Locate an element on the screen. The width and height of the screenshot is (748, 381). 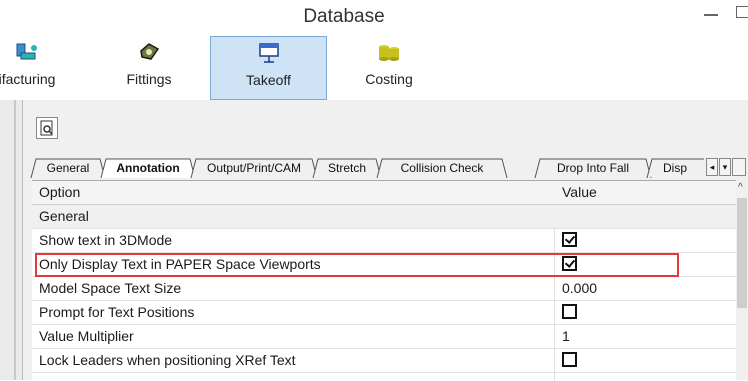
option-label: Lock Leaders when positioning XRef Text is located at coordinates (167, 360).